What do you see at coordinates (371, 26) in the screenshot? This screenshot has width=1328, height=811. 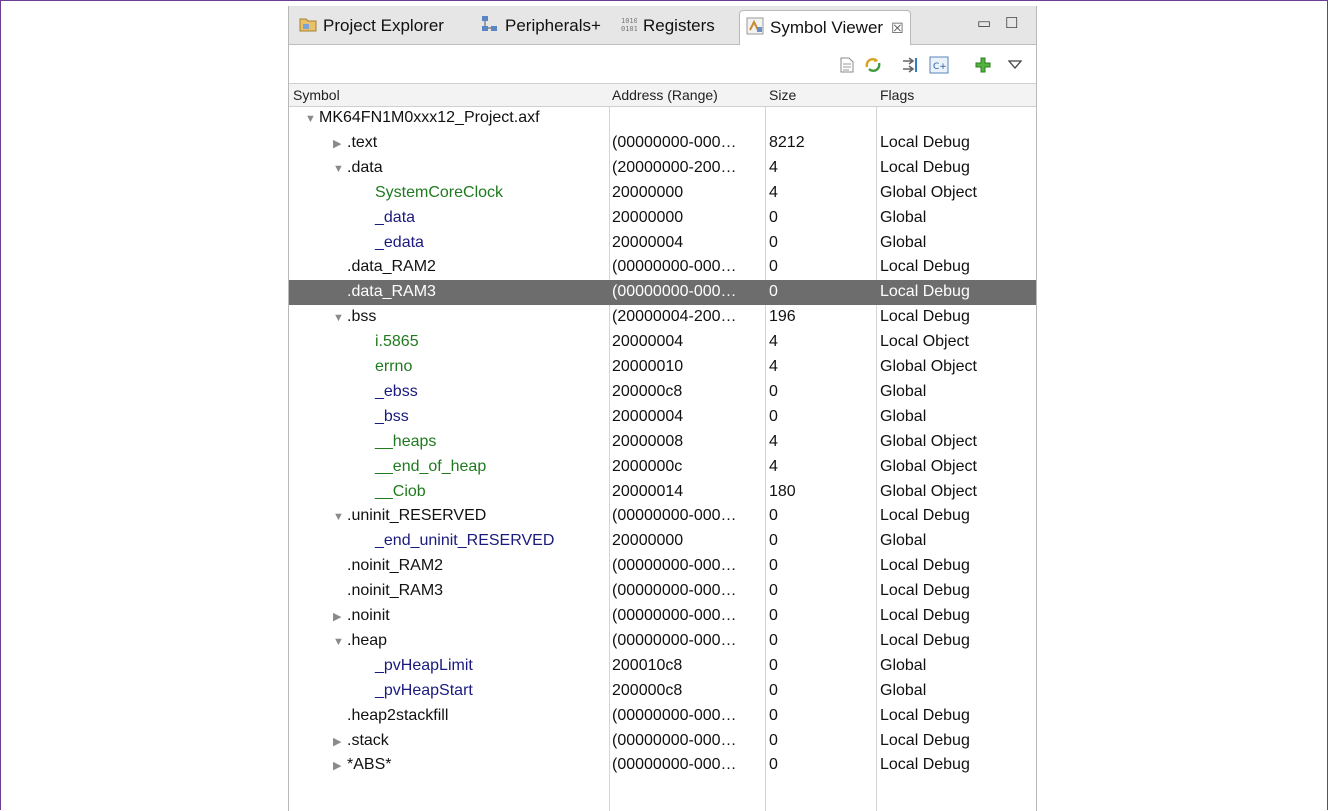 I see `tab-project-explorer: Project Explorer` at bounding box center [371, 26].